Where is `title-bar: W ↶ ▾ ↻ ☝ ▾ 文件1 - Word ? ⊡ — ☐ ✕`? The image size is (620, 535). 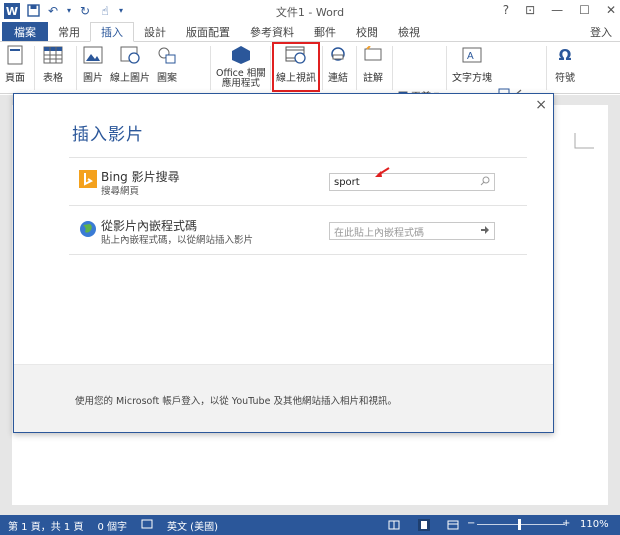 title-bar: W ↶ ▾ ↻ ☝ ▾ 文件1 - Word ? ⊡ — ☐ ✕ is located at coordinates (310, 11).